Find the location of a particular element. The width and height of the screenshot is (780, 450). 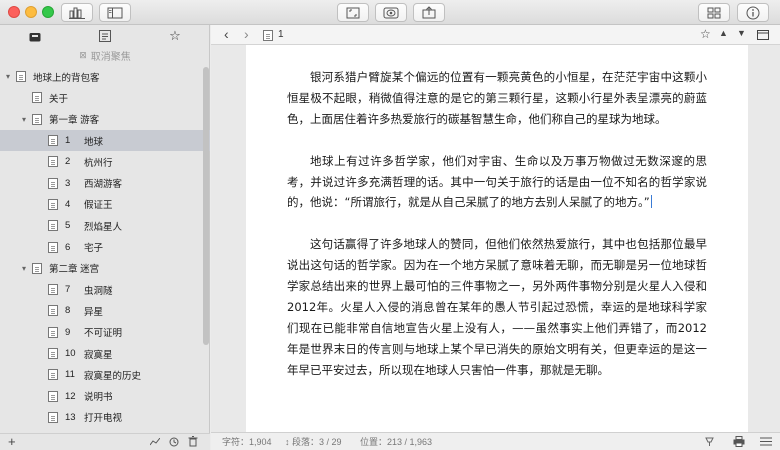

unfocus-button: ⊠ 取消聚焦 is located at coordinates (105, 55).